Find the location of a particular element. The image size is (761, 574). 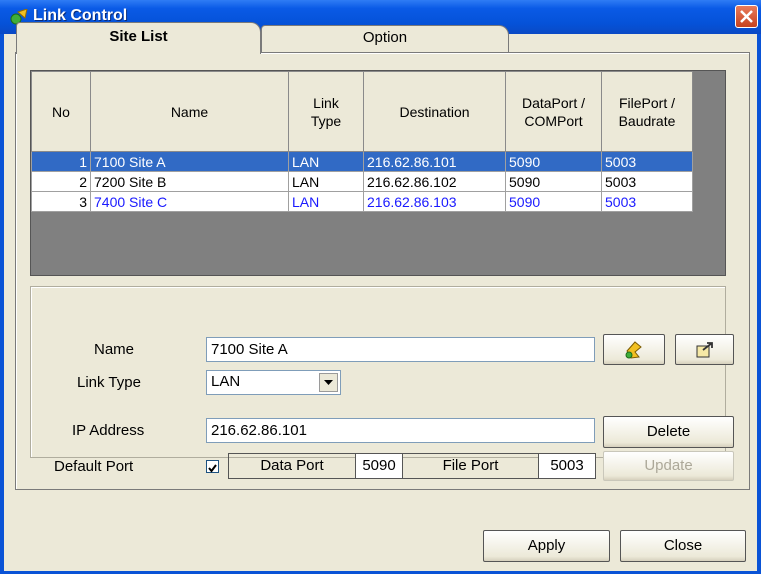

link-type-label: Link Type is located at coordinates (109, 382).